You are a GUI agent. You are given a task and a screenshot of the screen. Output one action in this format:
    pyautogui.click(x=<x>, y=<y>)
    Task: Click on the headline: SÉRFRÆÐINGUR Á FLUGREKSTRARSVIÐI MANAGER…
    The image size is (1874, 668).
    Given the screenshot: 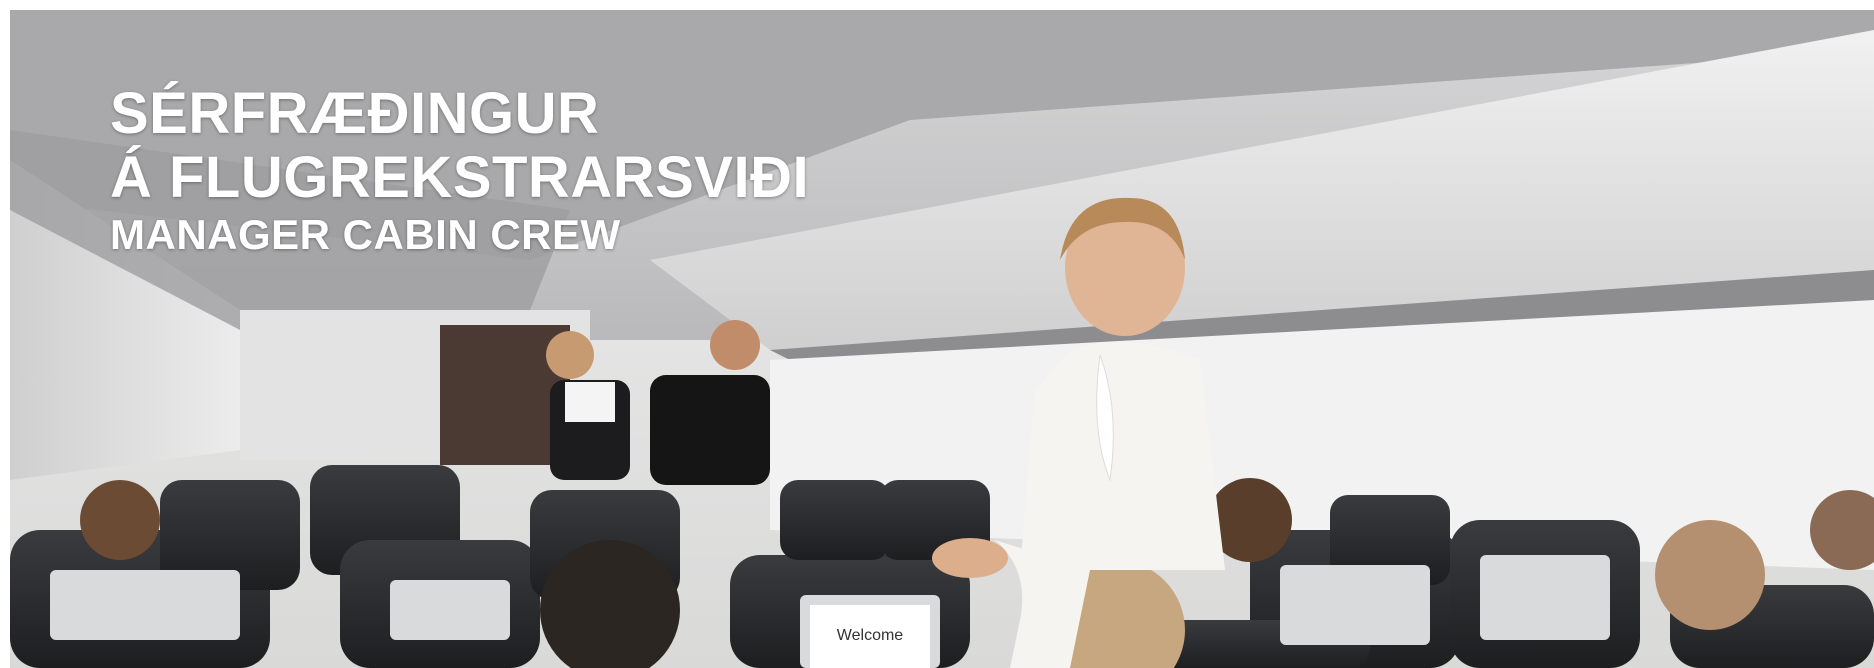 What is the action you would take?
    pyautogui.click(x=459, y=171)
    